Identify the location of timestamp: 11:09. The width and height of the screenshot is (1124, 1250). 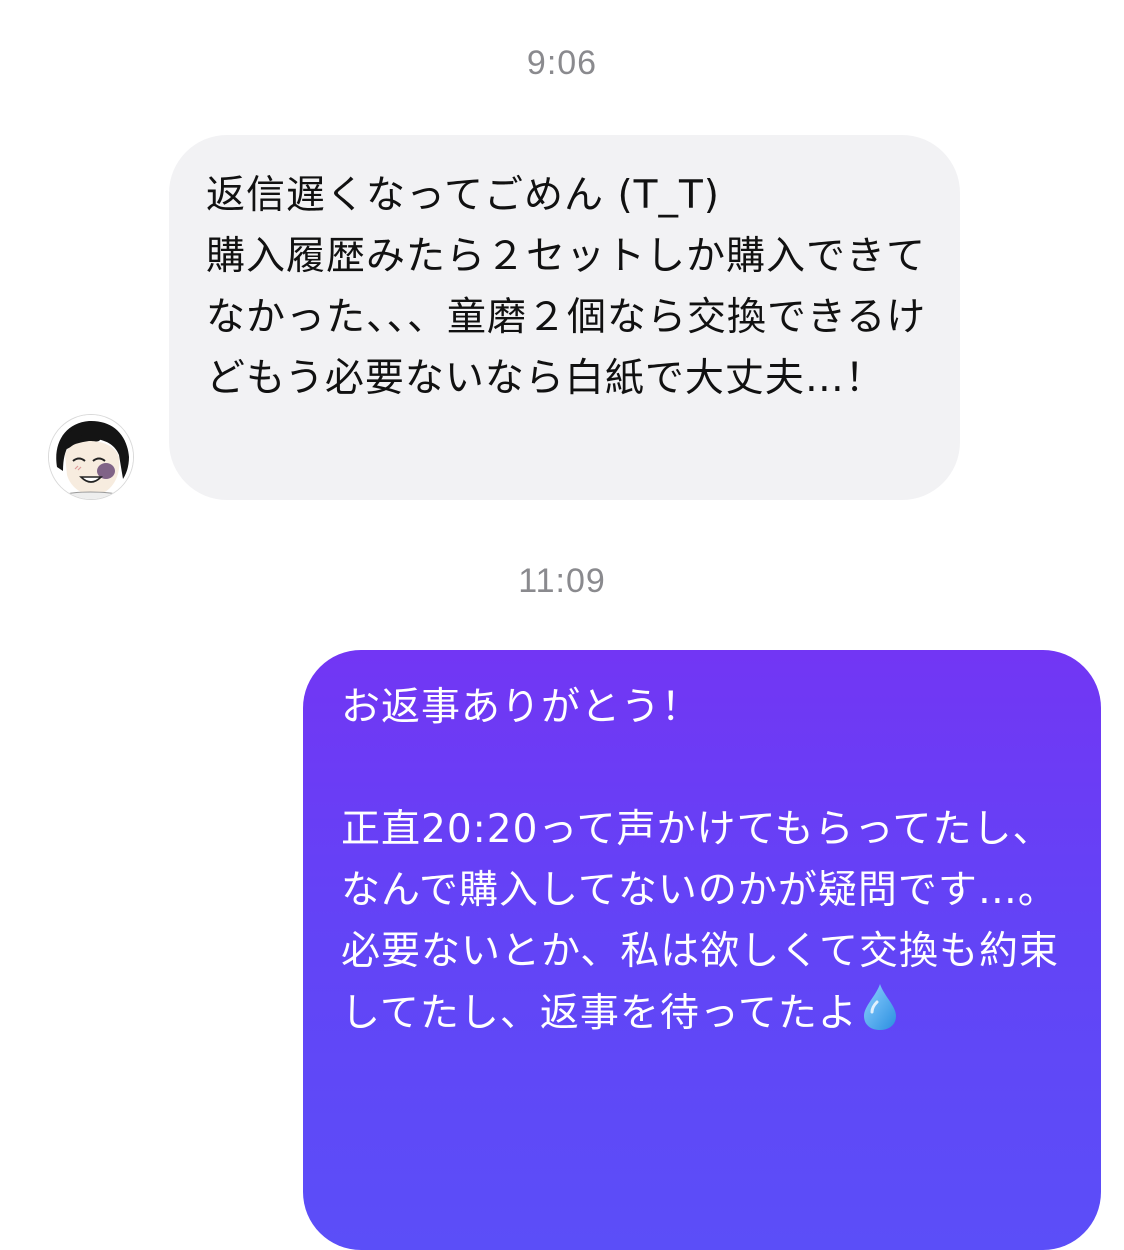
(562, 581).